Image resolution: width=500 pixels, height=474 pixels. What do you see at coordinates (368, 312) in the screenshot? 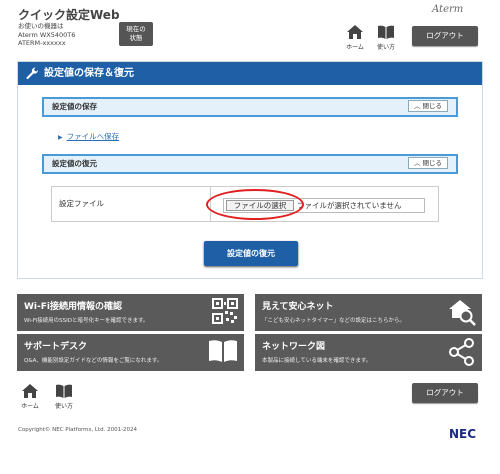
I see `tile-safe-net: 見えて安心ネット 「こども安心ネットタイマー」などの設定はこちらから。` at bounding box center [368, 312].